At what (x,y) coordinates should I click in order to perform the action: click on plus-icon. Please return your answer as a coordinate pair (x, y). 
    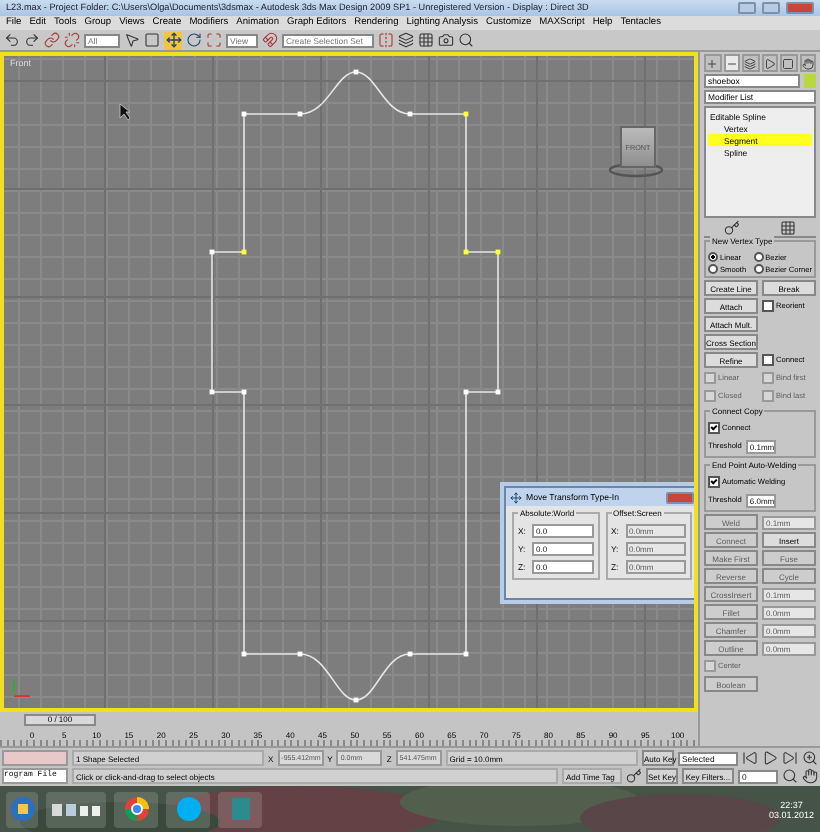
    Looking at the image, I should click on (712, 63).